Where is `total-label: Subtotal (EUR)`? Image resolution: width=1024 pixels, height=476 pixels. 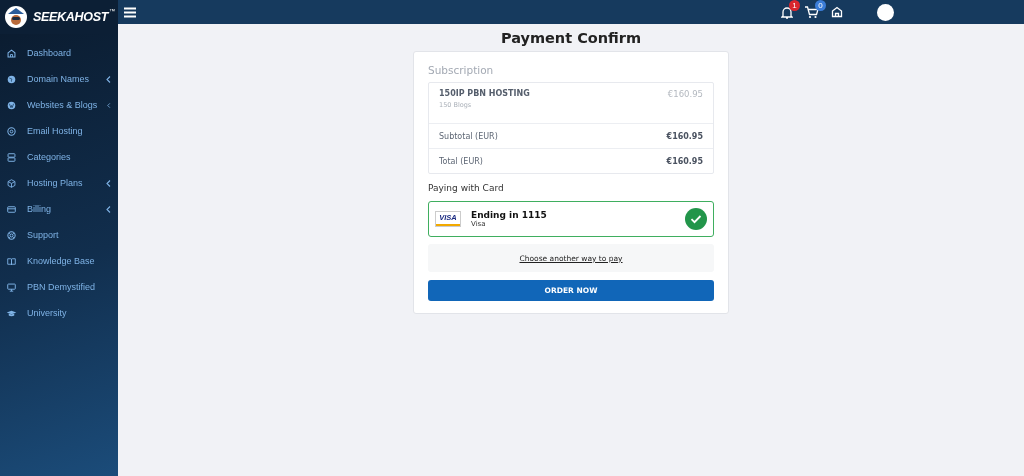
total-label: Subtotal (EUR) is located at coordinates (468, 136).